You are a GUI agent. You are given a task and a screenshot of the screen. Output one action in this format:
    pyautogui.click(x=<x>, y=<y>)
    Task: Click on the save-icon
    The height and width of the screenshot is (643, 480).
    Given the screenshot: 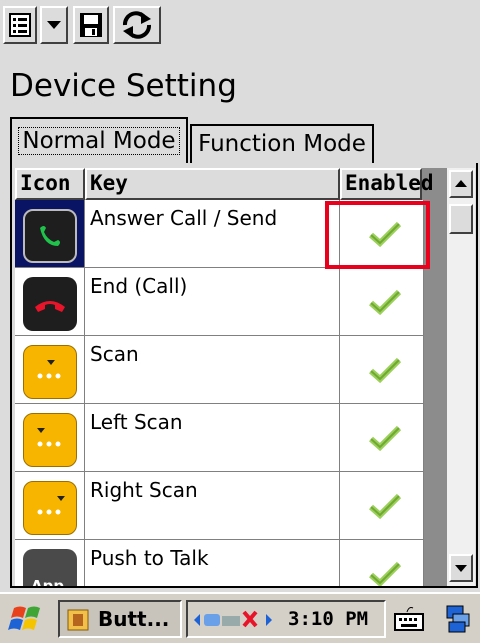 What is the action you would take?
    pyautogui.click(x=91, y=25)
    